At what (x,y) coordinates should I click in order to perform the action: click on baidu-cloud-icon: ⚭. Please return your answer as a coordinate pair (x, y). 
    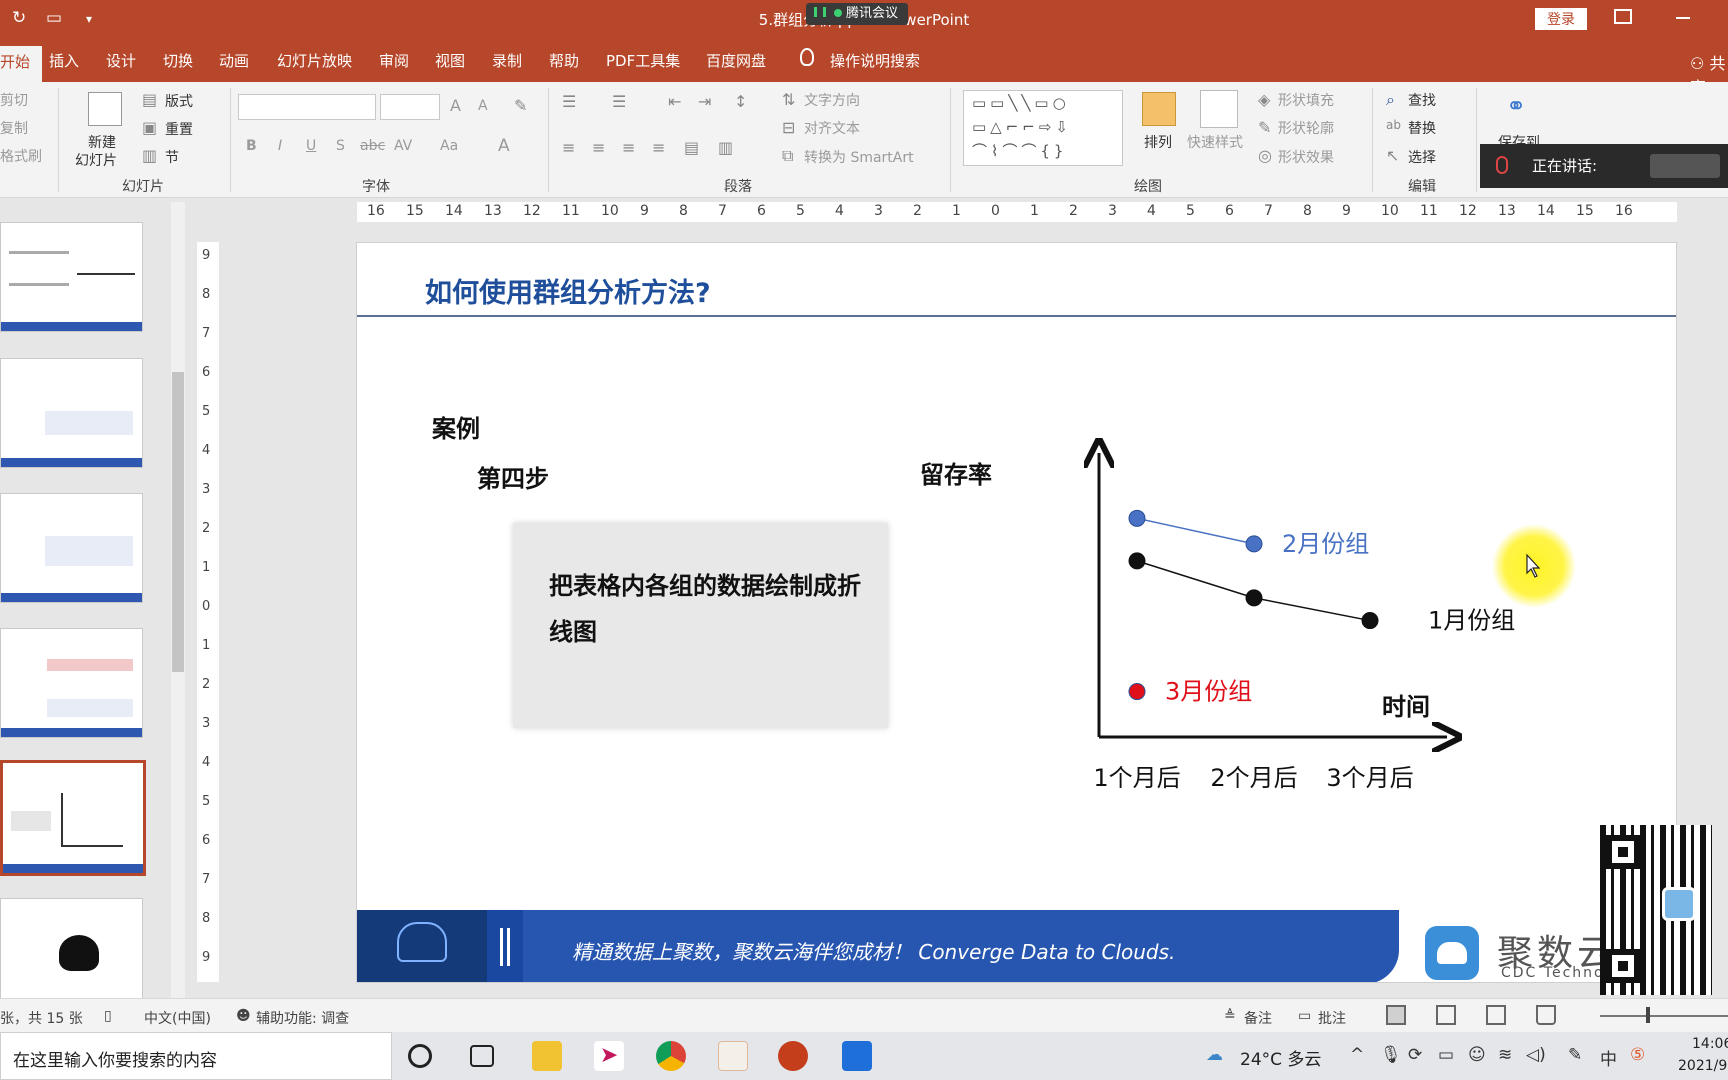
    Looking at the image, I should click on (1516, 106).